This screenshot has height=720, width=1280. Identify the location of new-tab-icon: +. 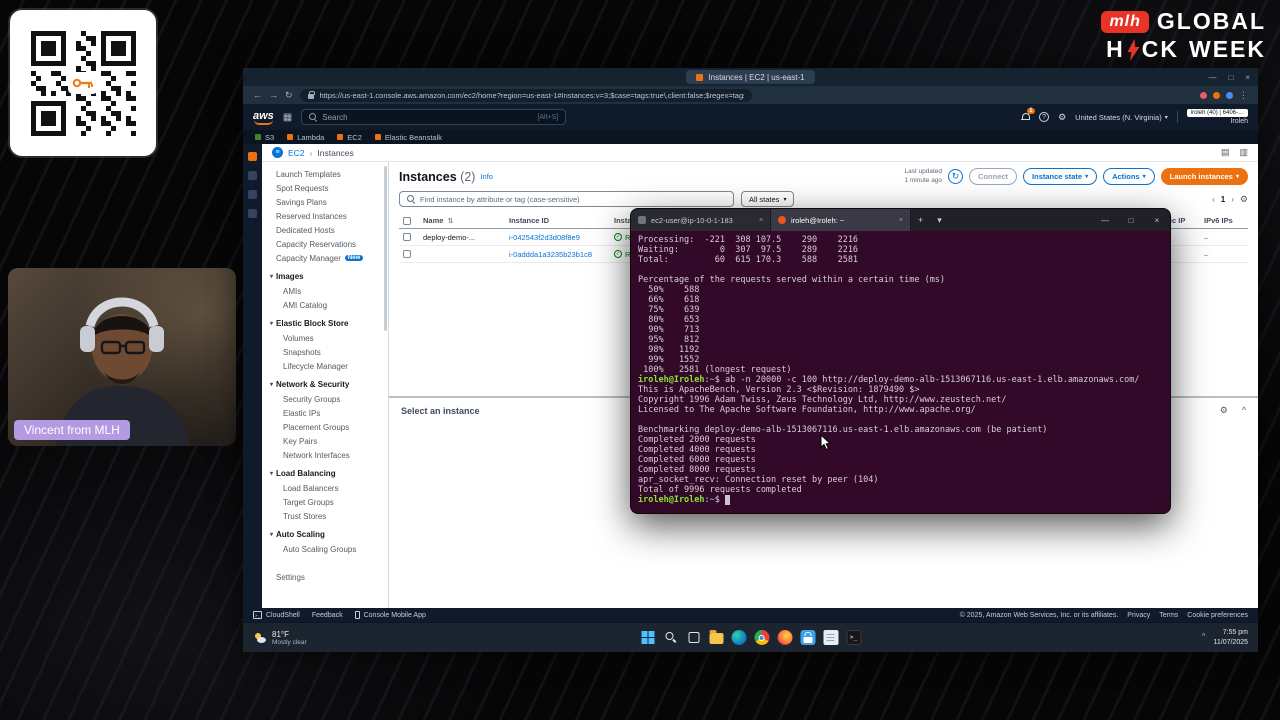
(920, 220).